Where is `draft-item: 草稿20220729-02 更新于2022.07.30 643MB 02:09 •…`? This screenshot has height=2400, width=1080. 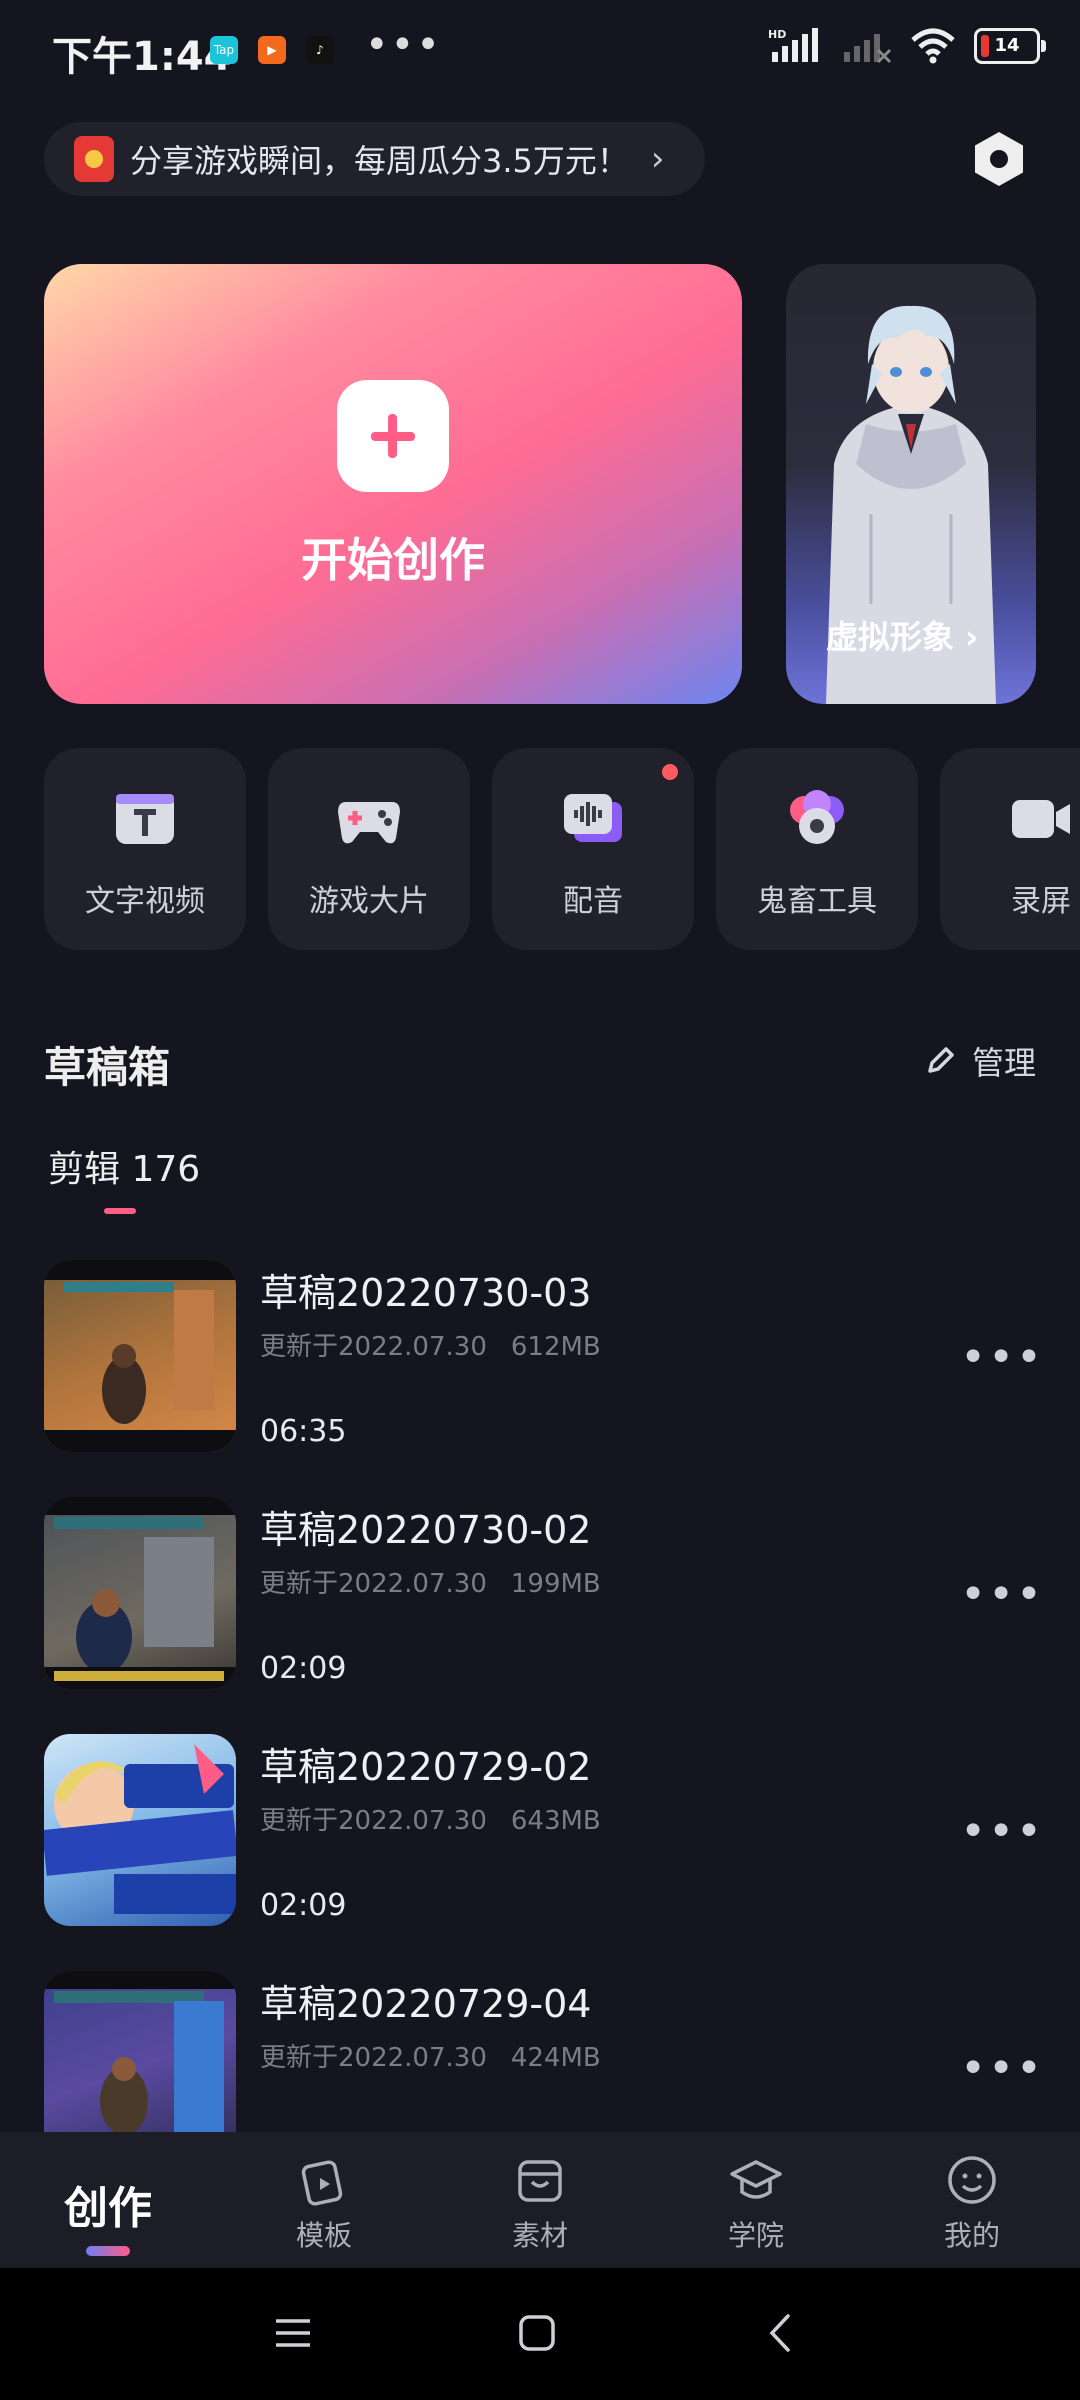 draft-item: 草稿20220729-02 更新于2022.07.30 643MB 02:09 •… is located at coordinates (544, 1832).